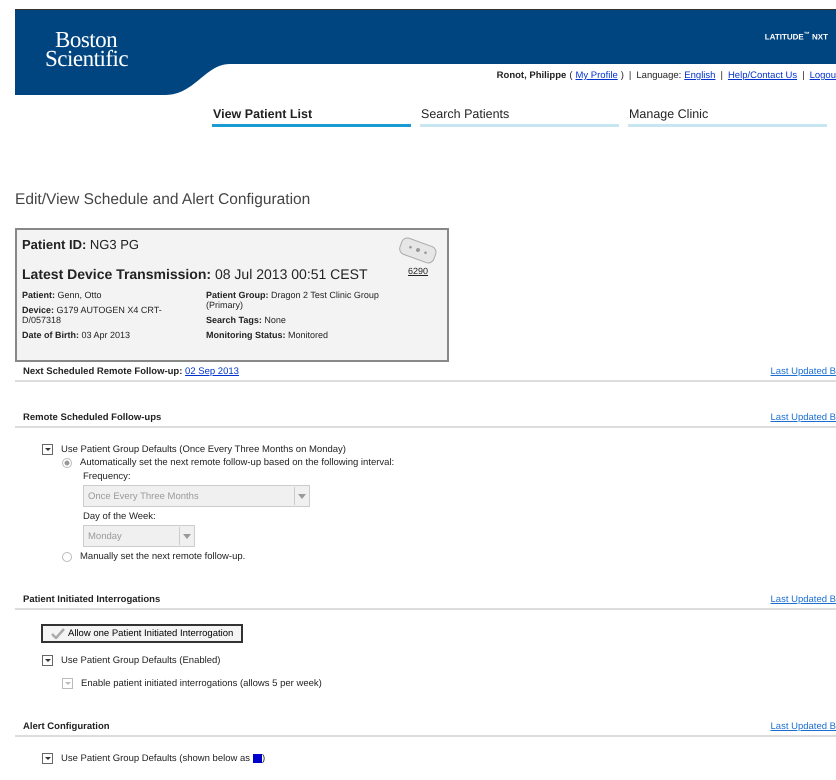  What do you see at coordinates (597, 75) in the screenshot?
I see `header-link: My Profile` at bounding box center [597, 75].